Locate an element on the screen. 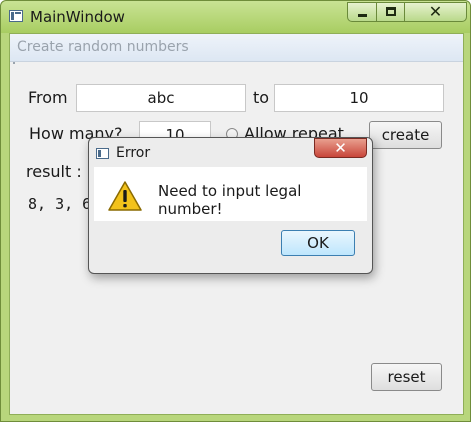 This screenshot has height=422, width=471. reset-button: reset is located at coordinates (406, 377).